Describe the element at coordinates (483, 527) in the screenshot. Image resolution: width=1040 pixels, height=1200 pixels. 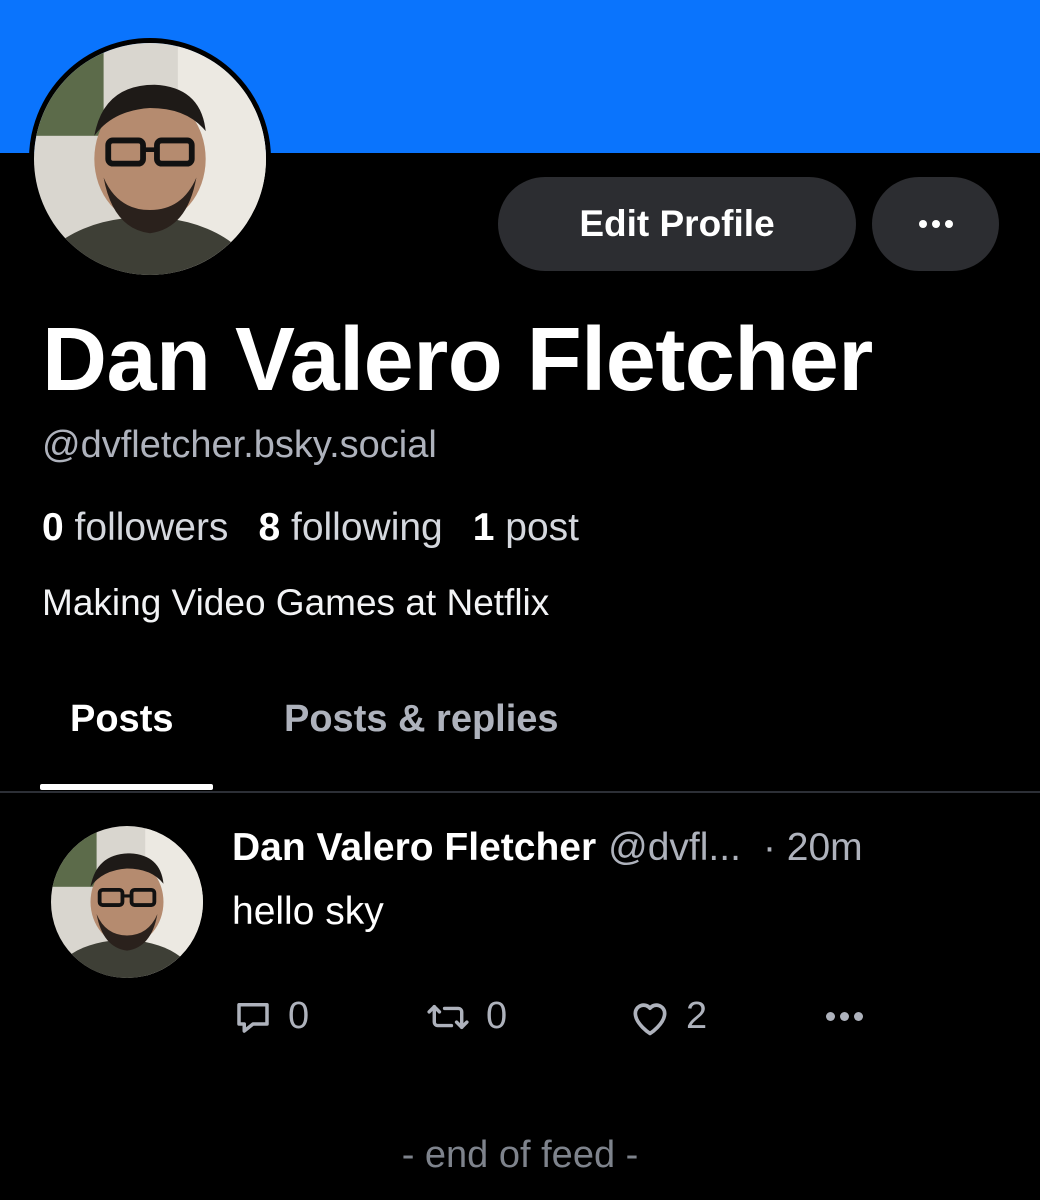
I see `posts-count: 1` at that location.